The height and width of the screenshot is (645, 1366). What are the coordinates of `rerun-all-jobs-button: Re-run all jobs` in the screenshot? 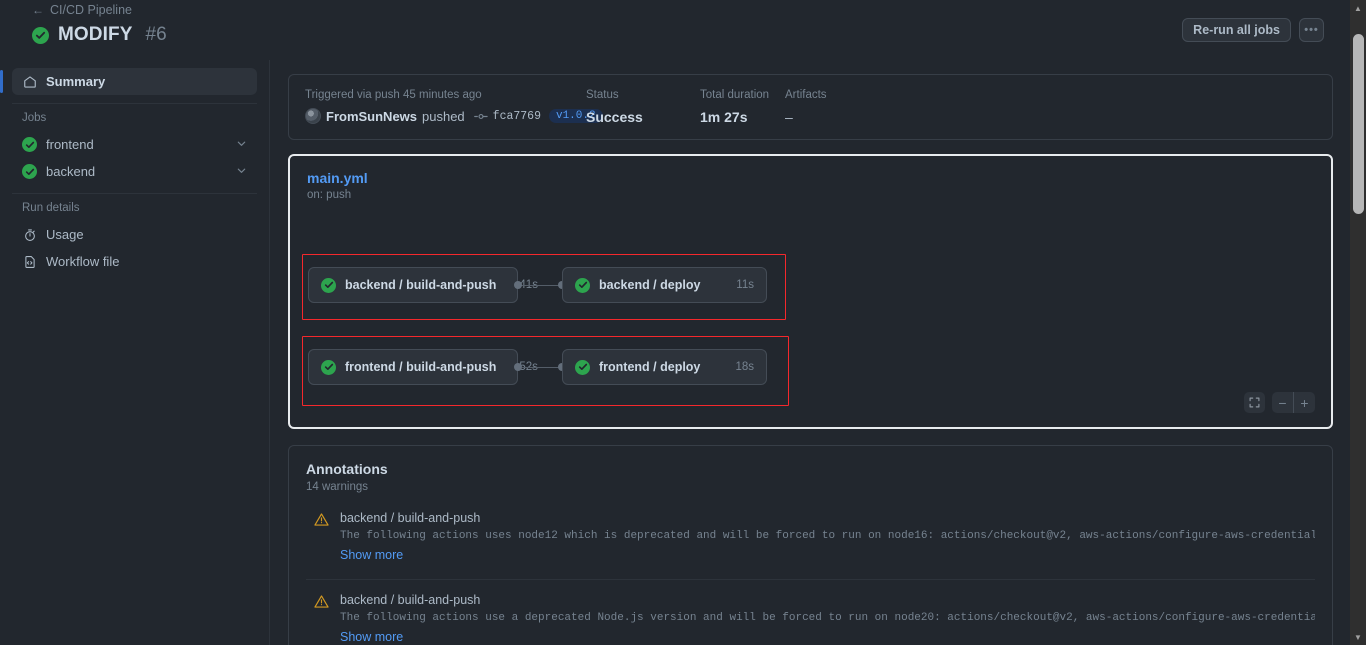 It's located at (1236, 30).